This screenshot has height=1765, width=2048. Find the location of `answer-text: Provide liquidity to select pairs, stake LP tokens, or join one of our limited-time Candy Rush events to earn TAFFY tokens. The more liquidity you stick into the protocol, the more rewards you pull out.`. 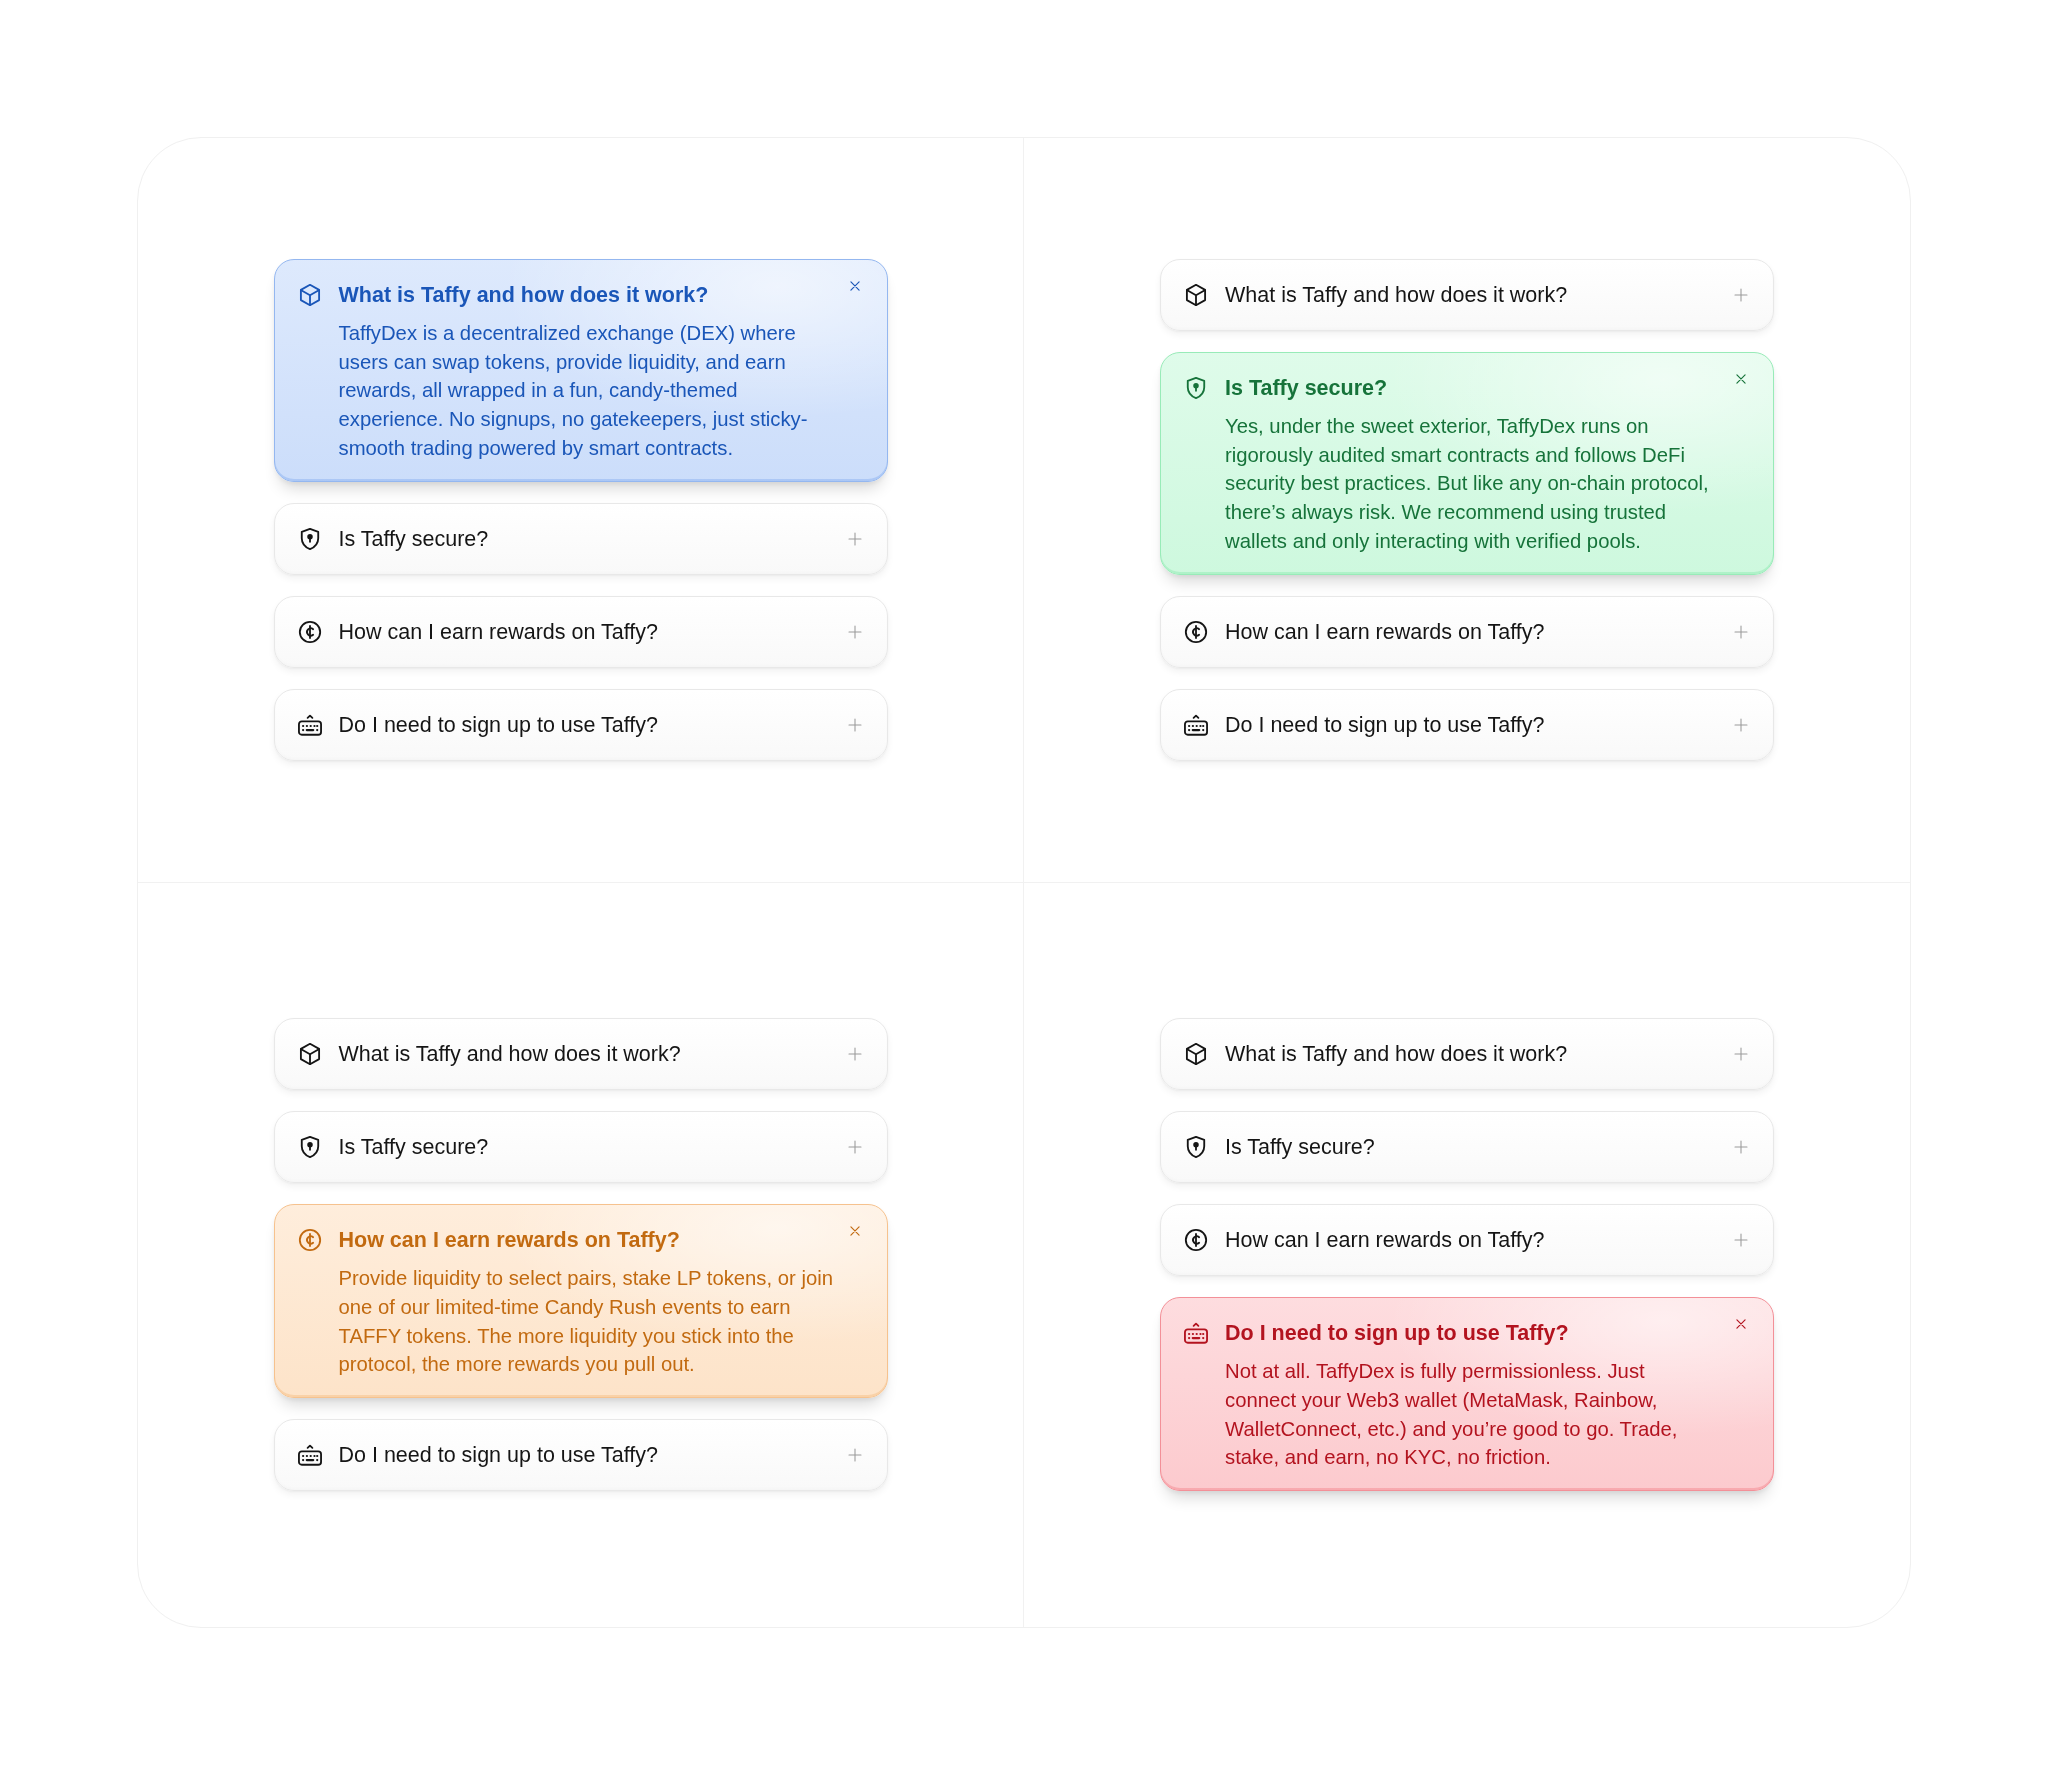

answer-text: Provide liquidity to select pairs, stake LP tokens, or join one of our limited-time Candy Rush events to earn TAFFY tokens. The more liquidity you stick into the protocol, the more rewards you pull out. is located at coordinates (586, 1322).